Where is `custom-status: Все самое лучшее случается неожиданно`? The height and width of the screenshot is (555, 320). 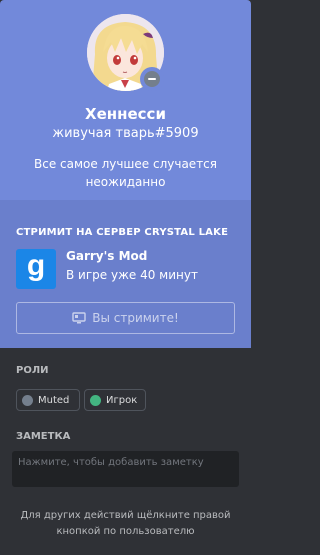
custom-status: Все самое лучшее случается неожиданно is located at coordinates (125, 173).